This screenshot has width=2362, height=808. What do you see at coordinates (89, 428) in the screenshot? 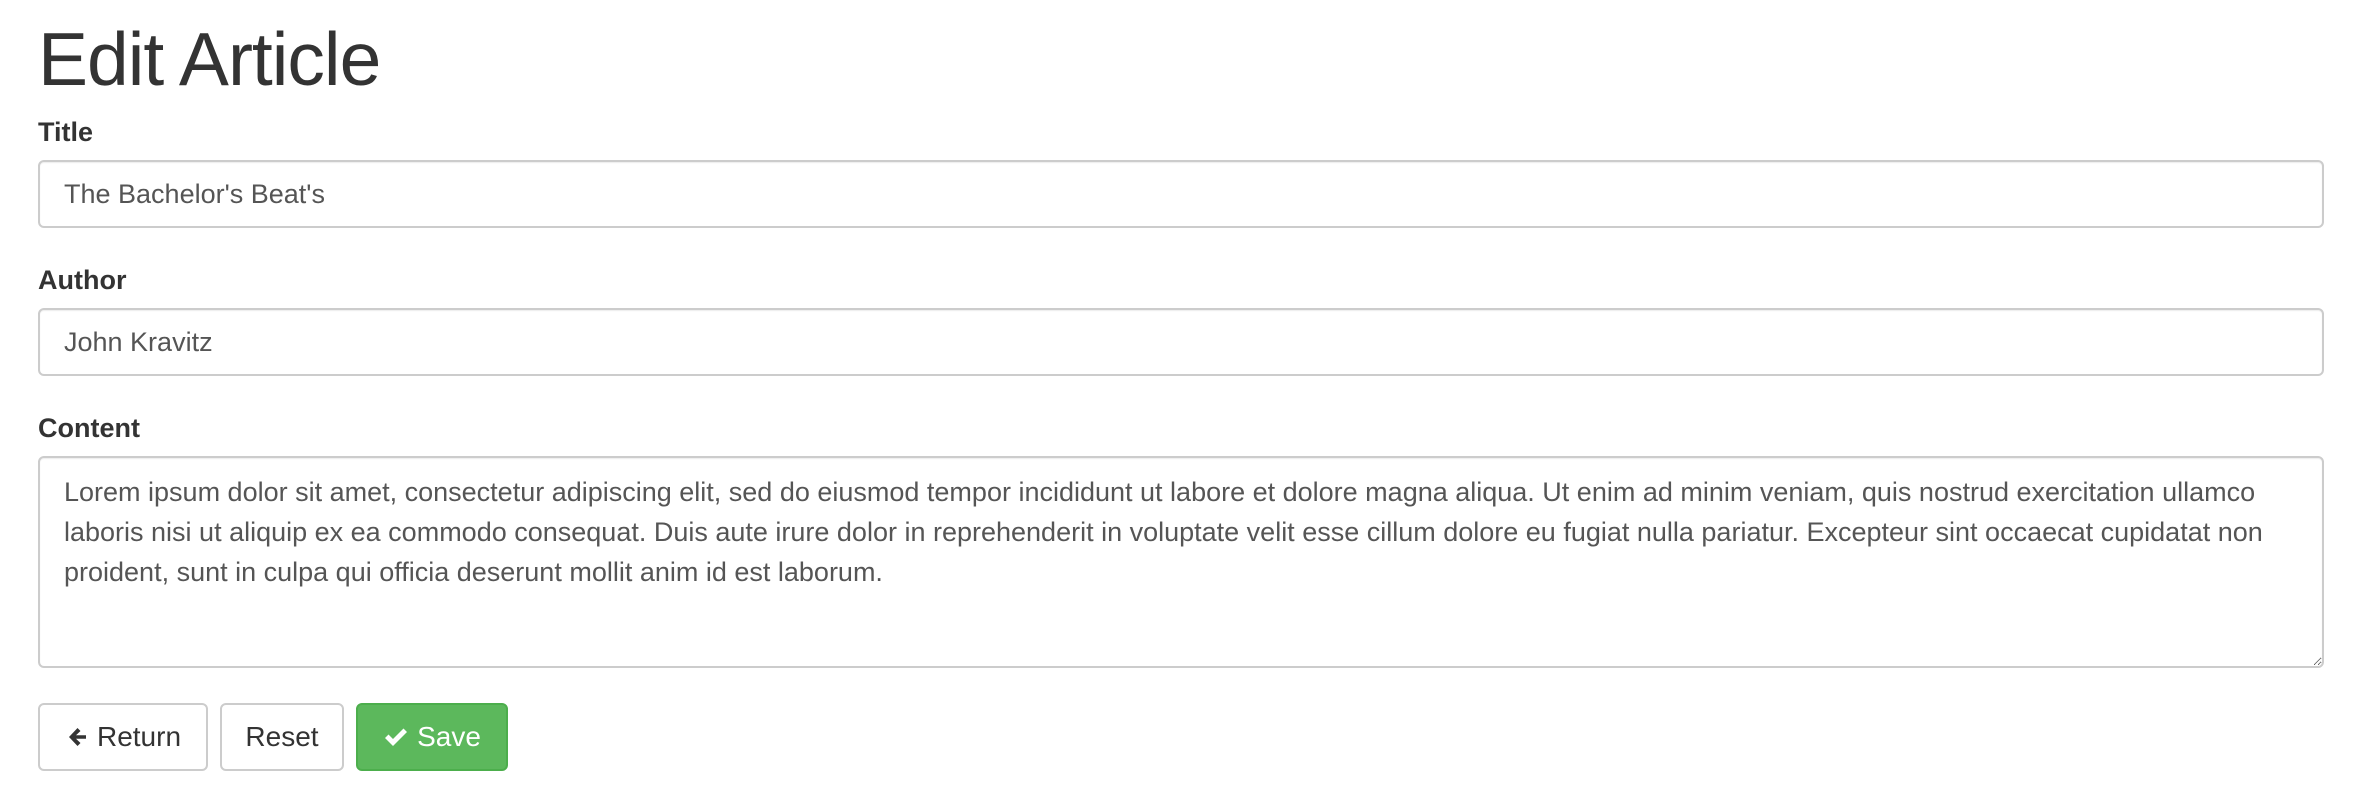
I see `content-label: Content` at bounding box center [89, 428].